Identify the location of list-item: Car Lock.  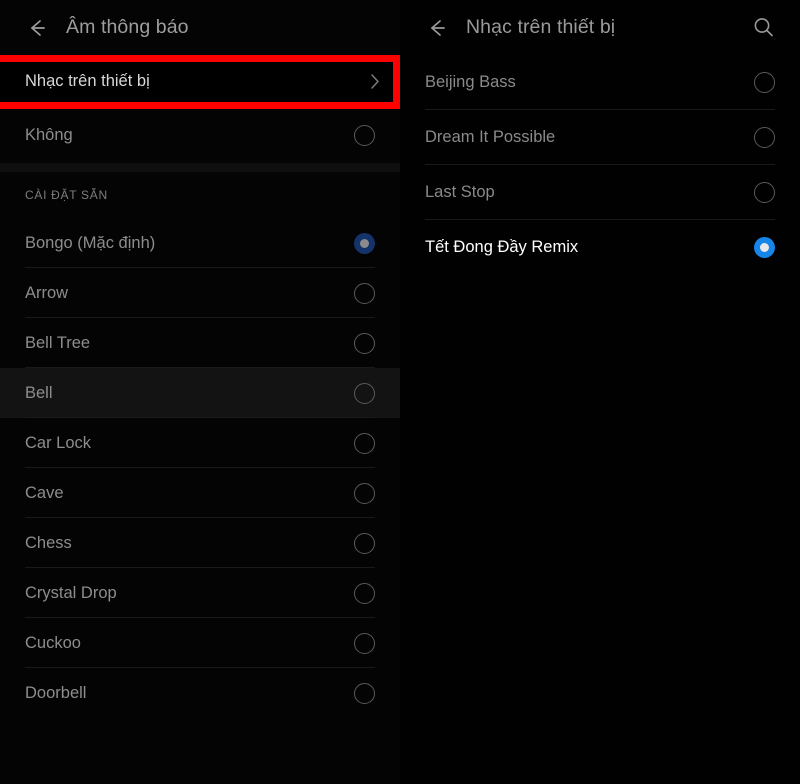
(200, 443).